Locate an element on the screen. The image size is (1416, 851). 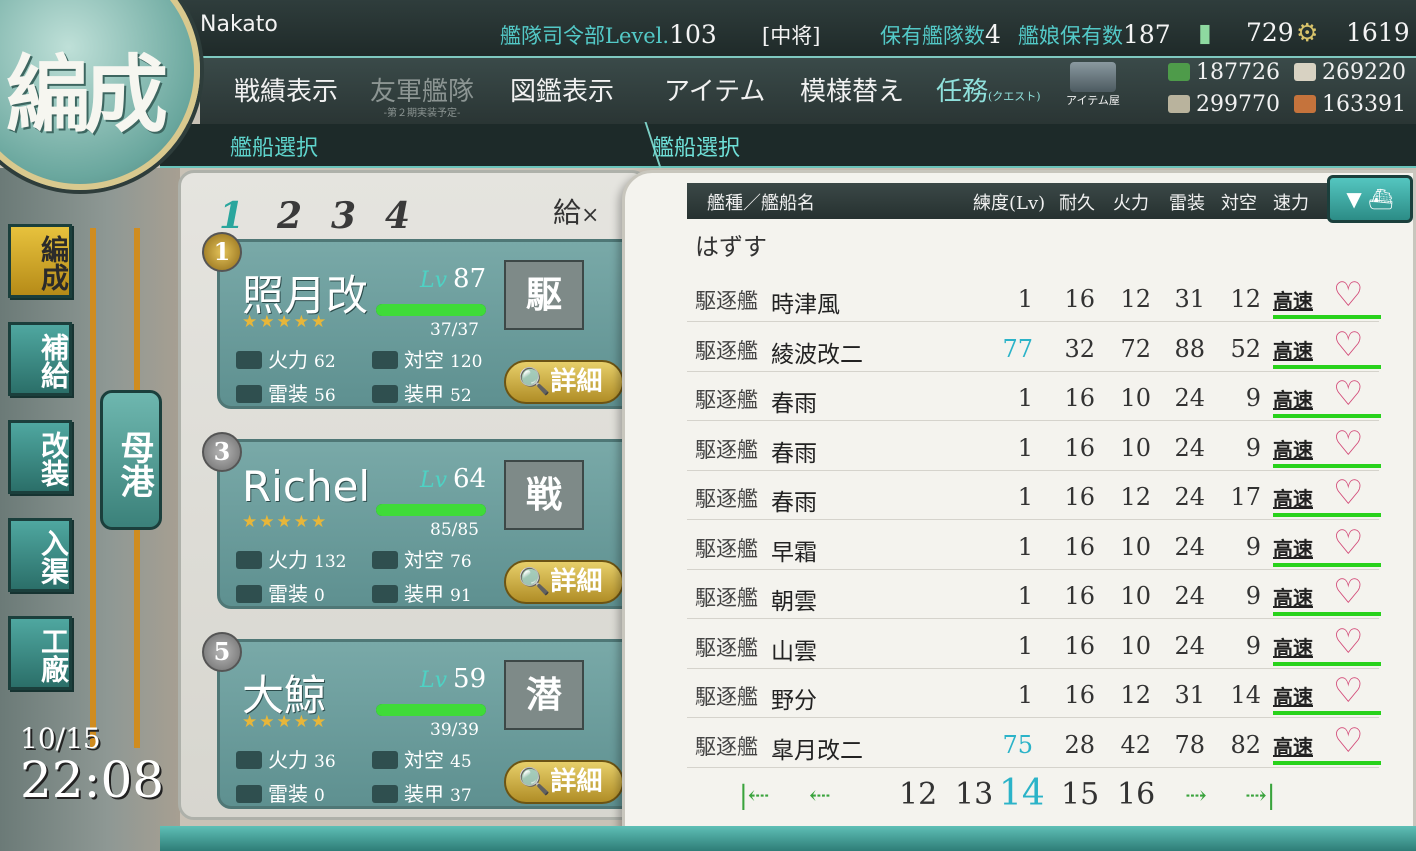
supply-tag: 給× is located at coordinates (576, 211).